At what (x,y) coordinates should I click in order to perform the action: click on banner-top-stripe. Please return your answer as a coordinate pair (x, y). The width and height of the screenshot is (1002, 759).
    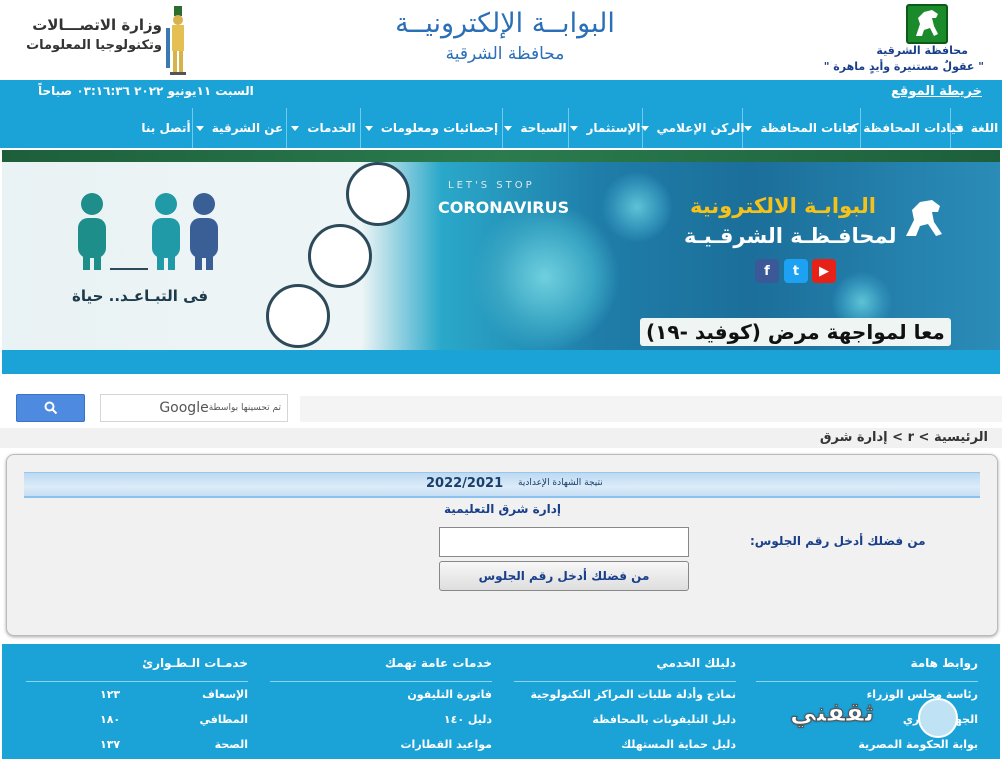
    Looking at the image, I should click on (501, 156).